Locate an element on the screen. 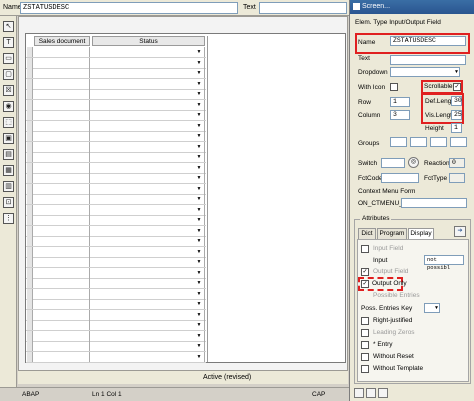 The image size is (474, 401). poss-entries-key-select: ▼ is located at coordinates (432, 308).